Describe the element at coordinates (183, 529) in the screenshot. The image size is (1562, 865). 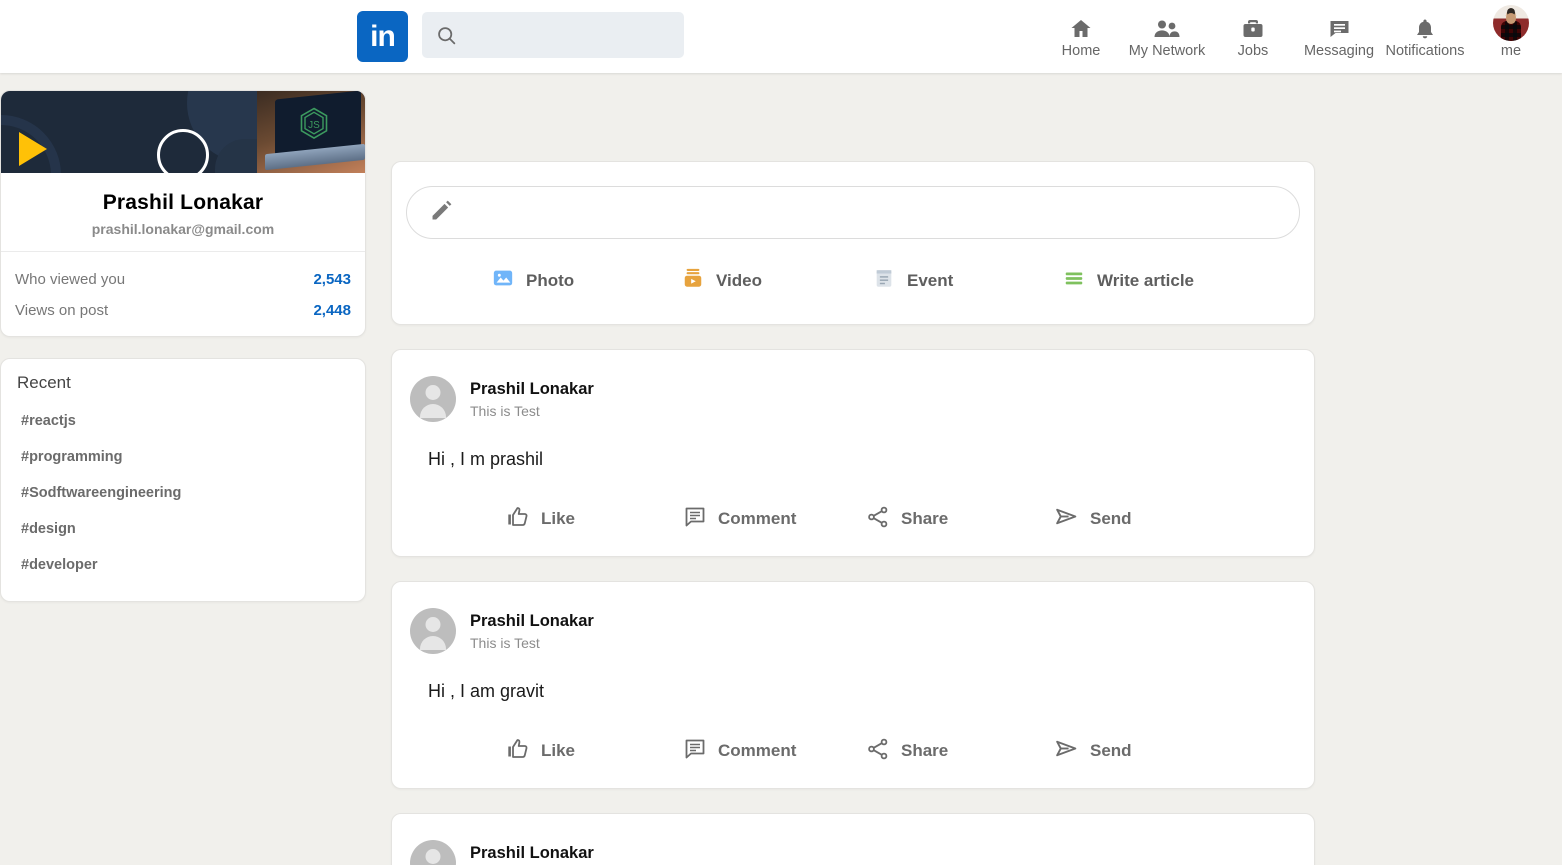
I see `recent-item-design: #design` at that location.